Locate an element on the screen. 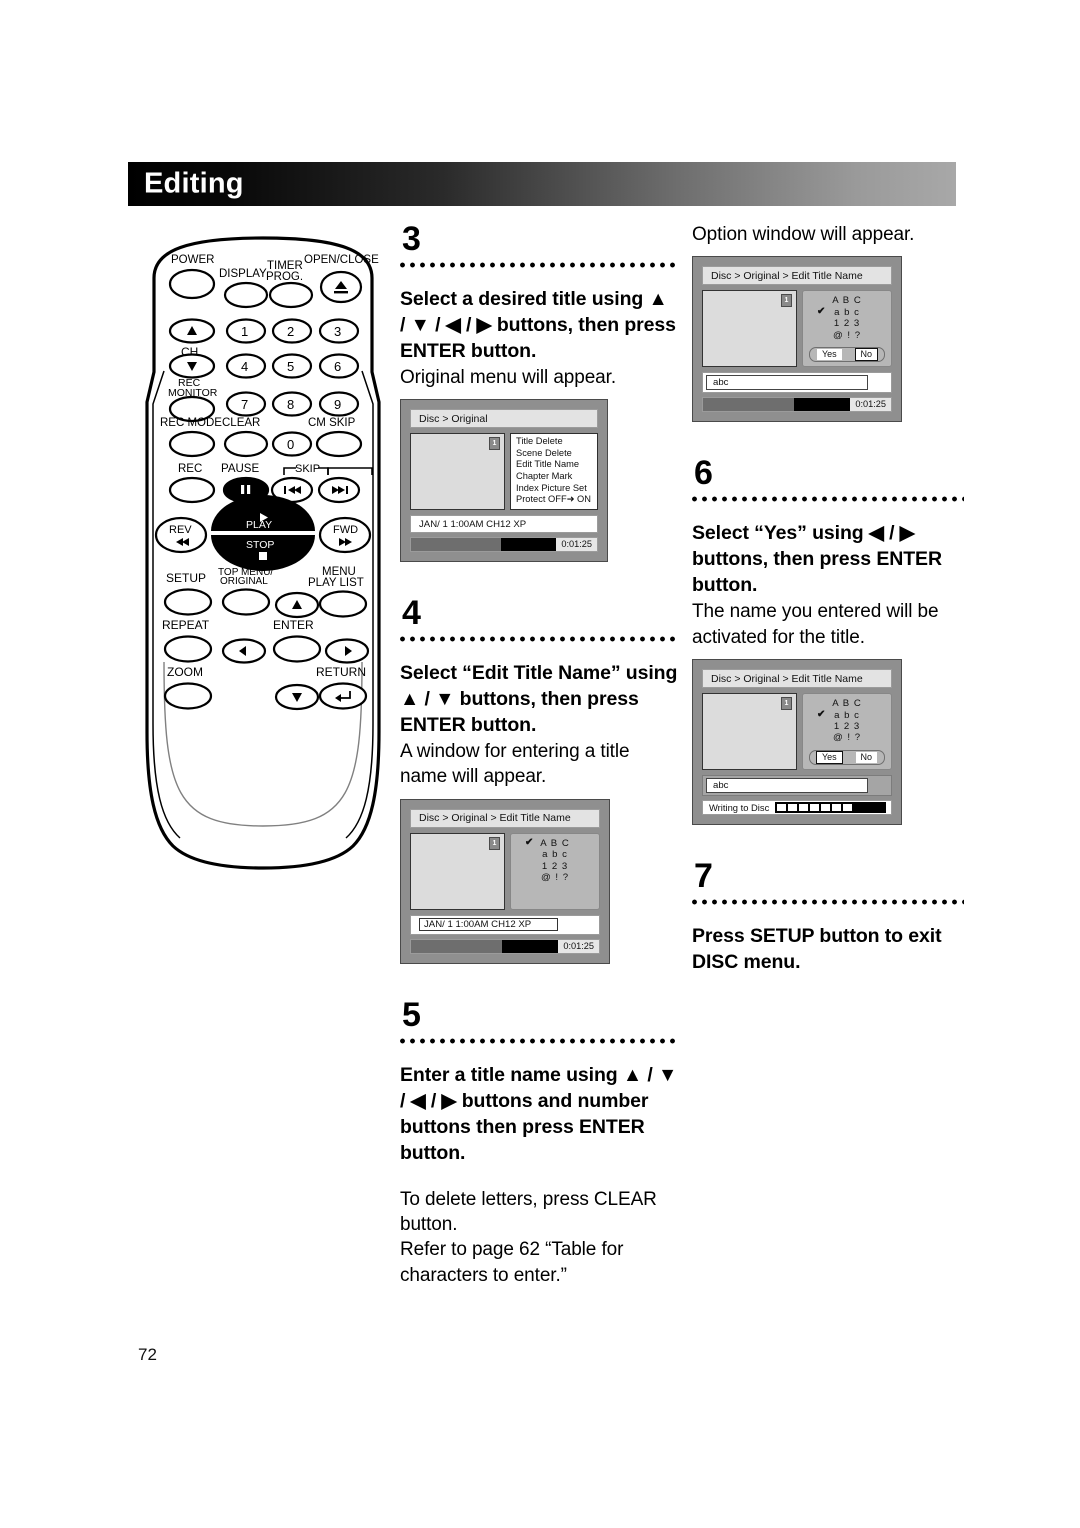  remote-label-setup: SETUP is located at coordinates (186, 578).